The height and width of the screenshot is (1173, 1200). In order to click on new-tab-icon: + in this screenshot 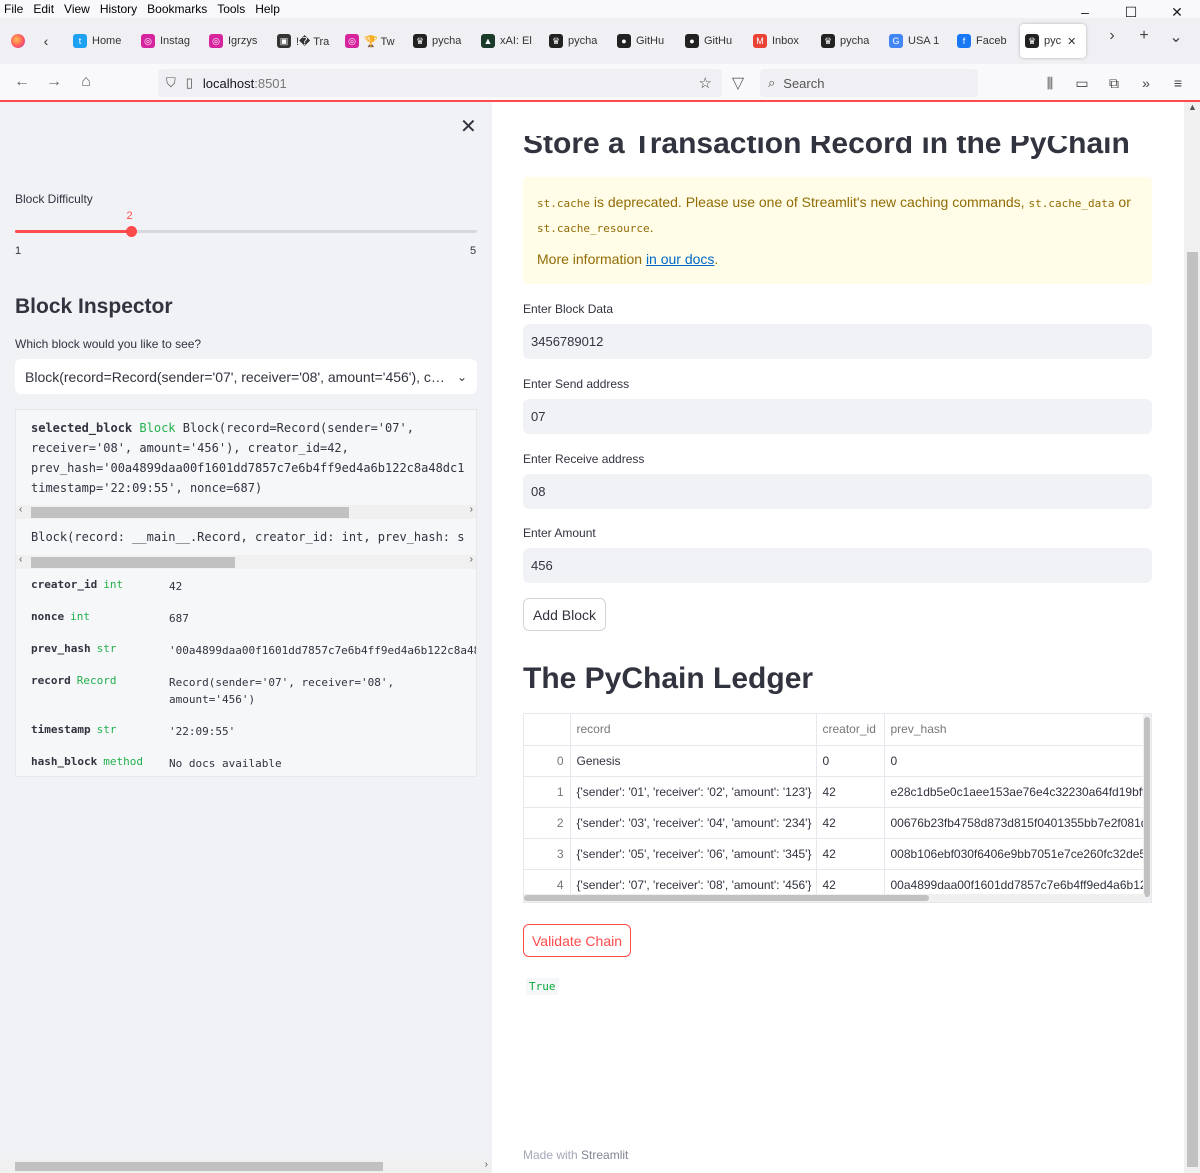, I will do `click(1144, 37)`.